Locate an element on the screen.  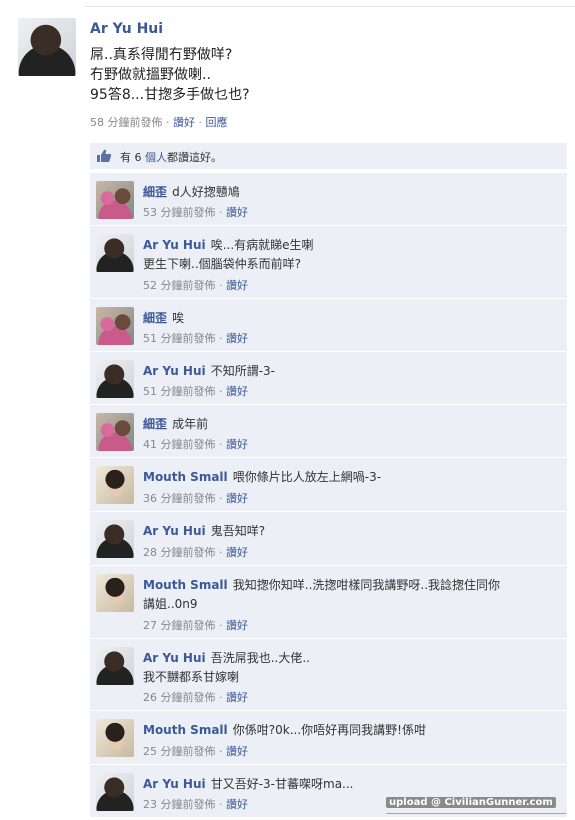
comment-meta: 23 分鐘前發佈 · 讚好 is located at coordinates (195, 804).